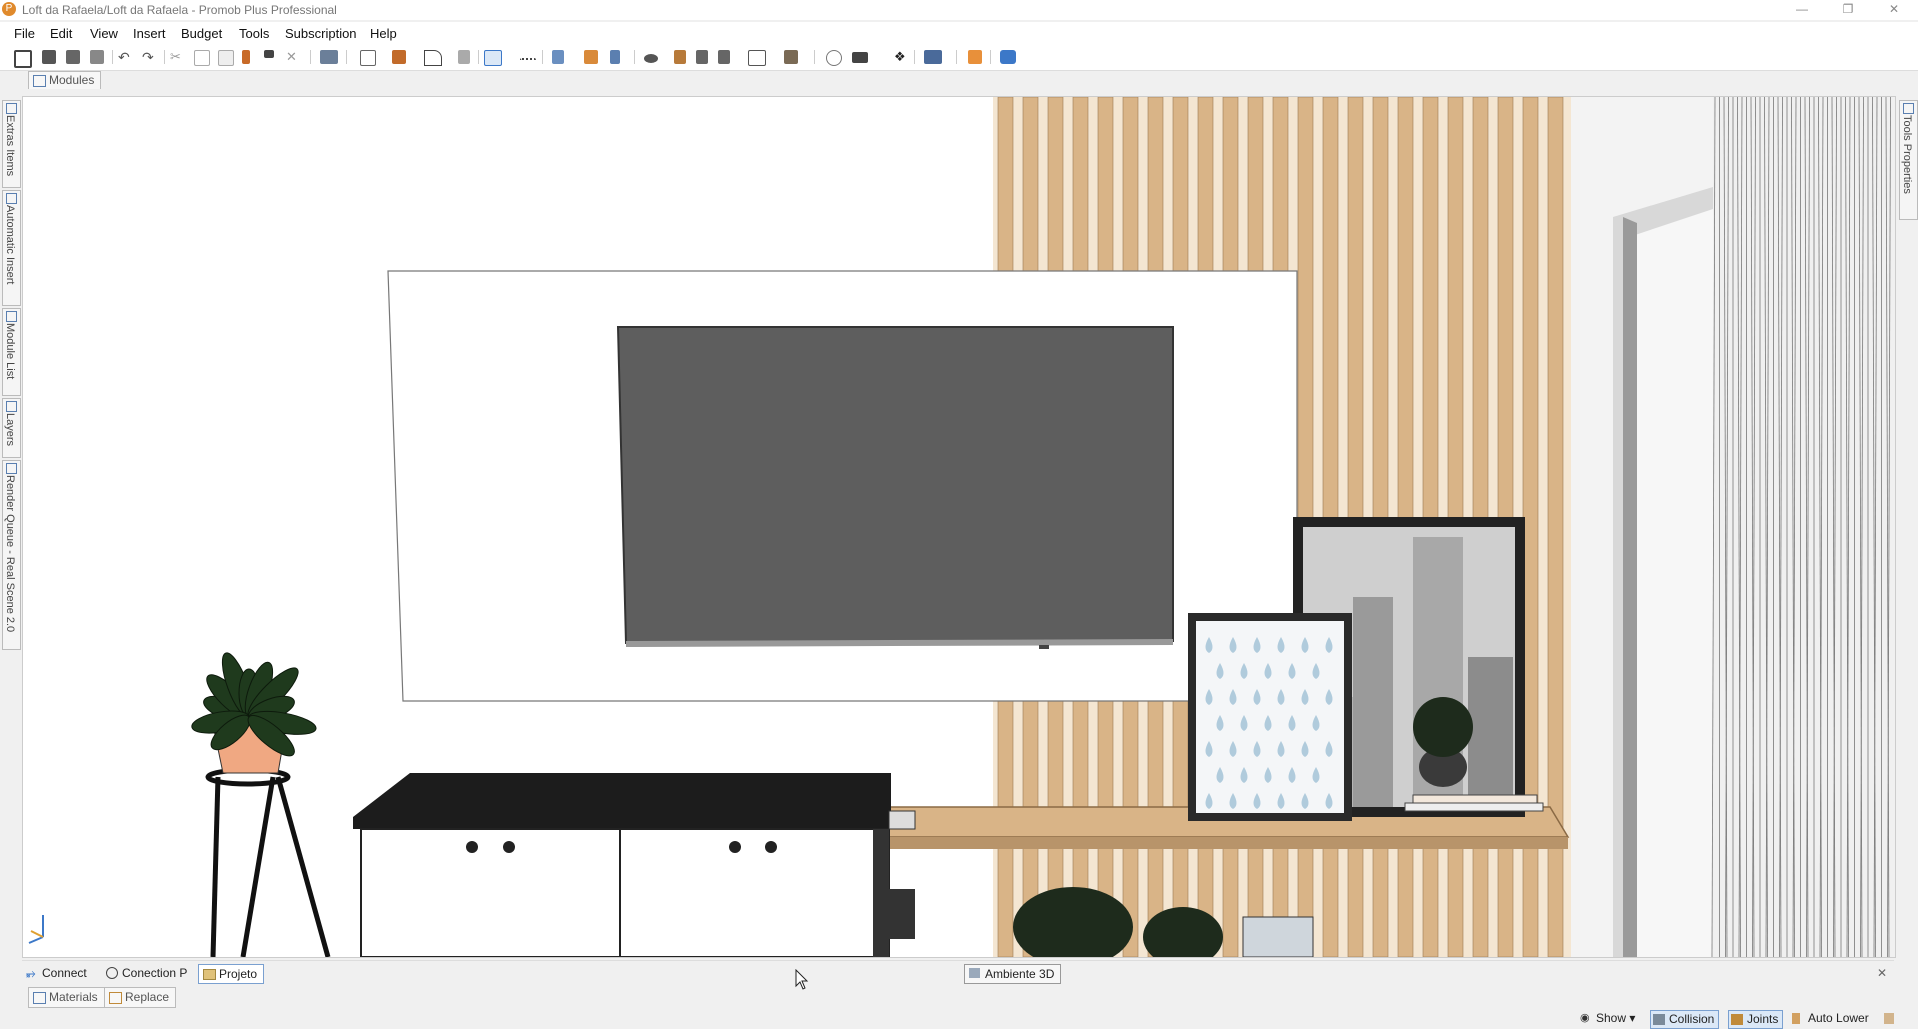  Describe the element at coordinates (61, 33) in the screenshot. I see `menu-edit: Edit` at that location.